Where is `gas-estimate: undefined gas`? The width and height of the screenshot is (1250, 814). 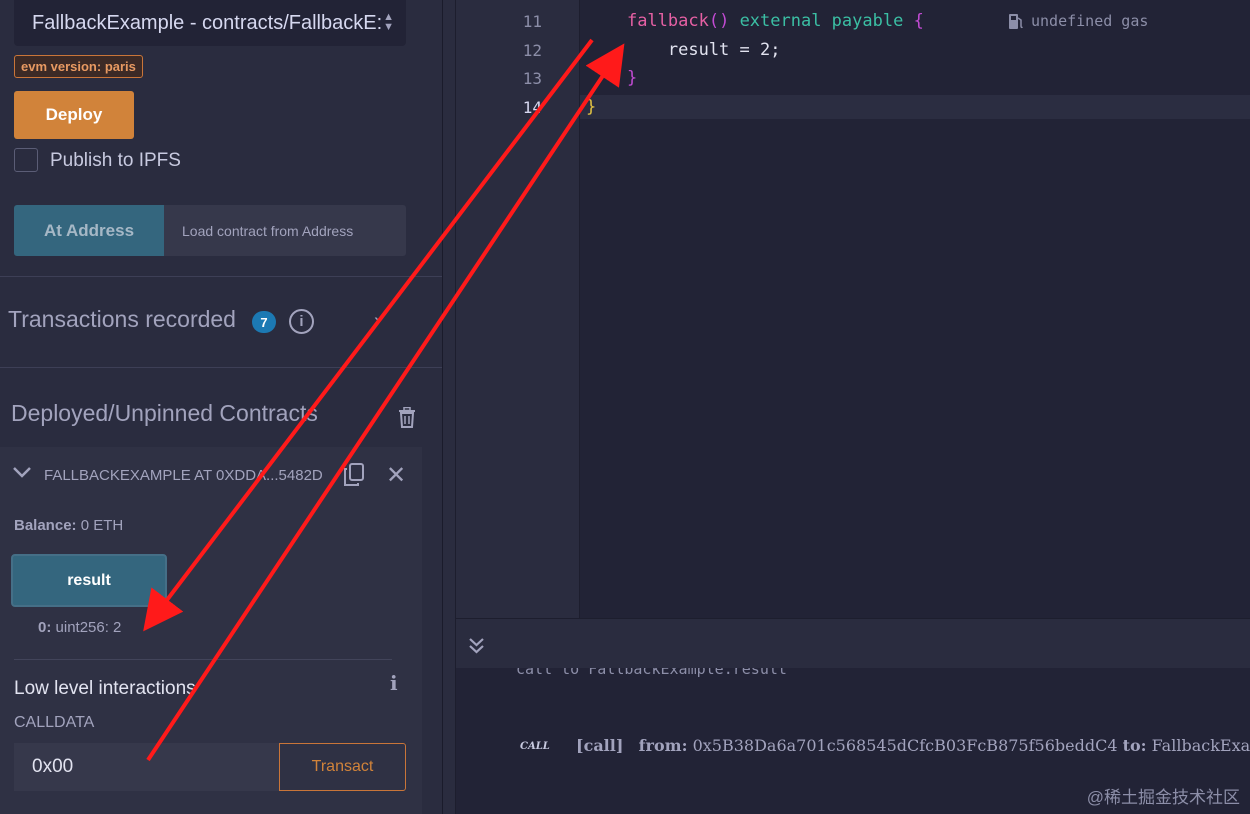
gas-estimate: undefined gas is located at coordinates (1078, 21).